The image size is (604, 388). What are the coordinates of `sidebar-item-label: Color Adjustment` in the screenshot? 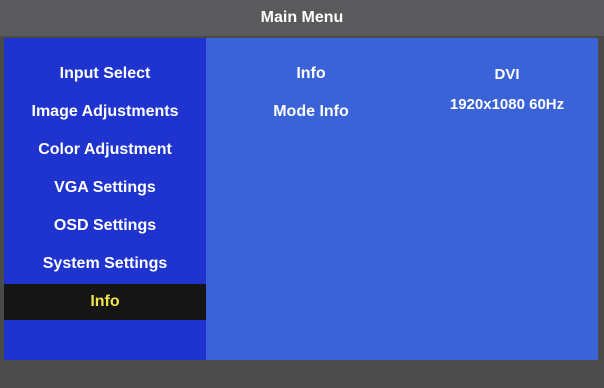 It's located at (105, 149).